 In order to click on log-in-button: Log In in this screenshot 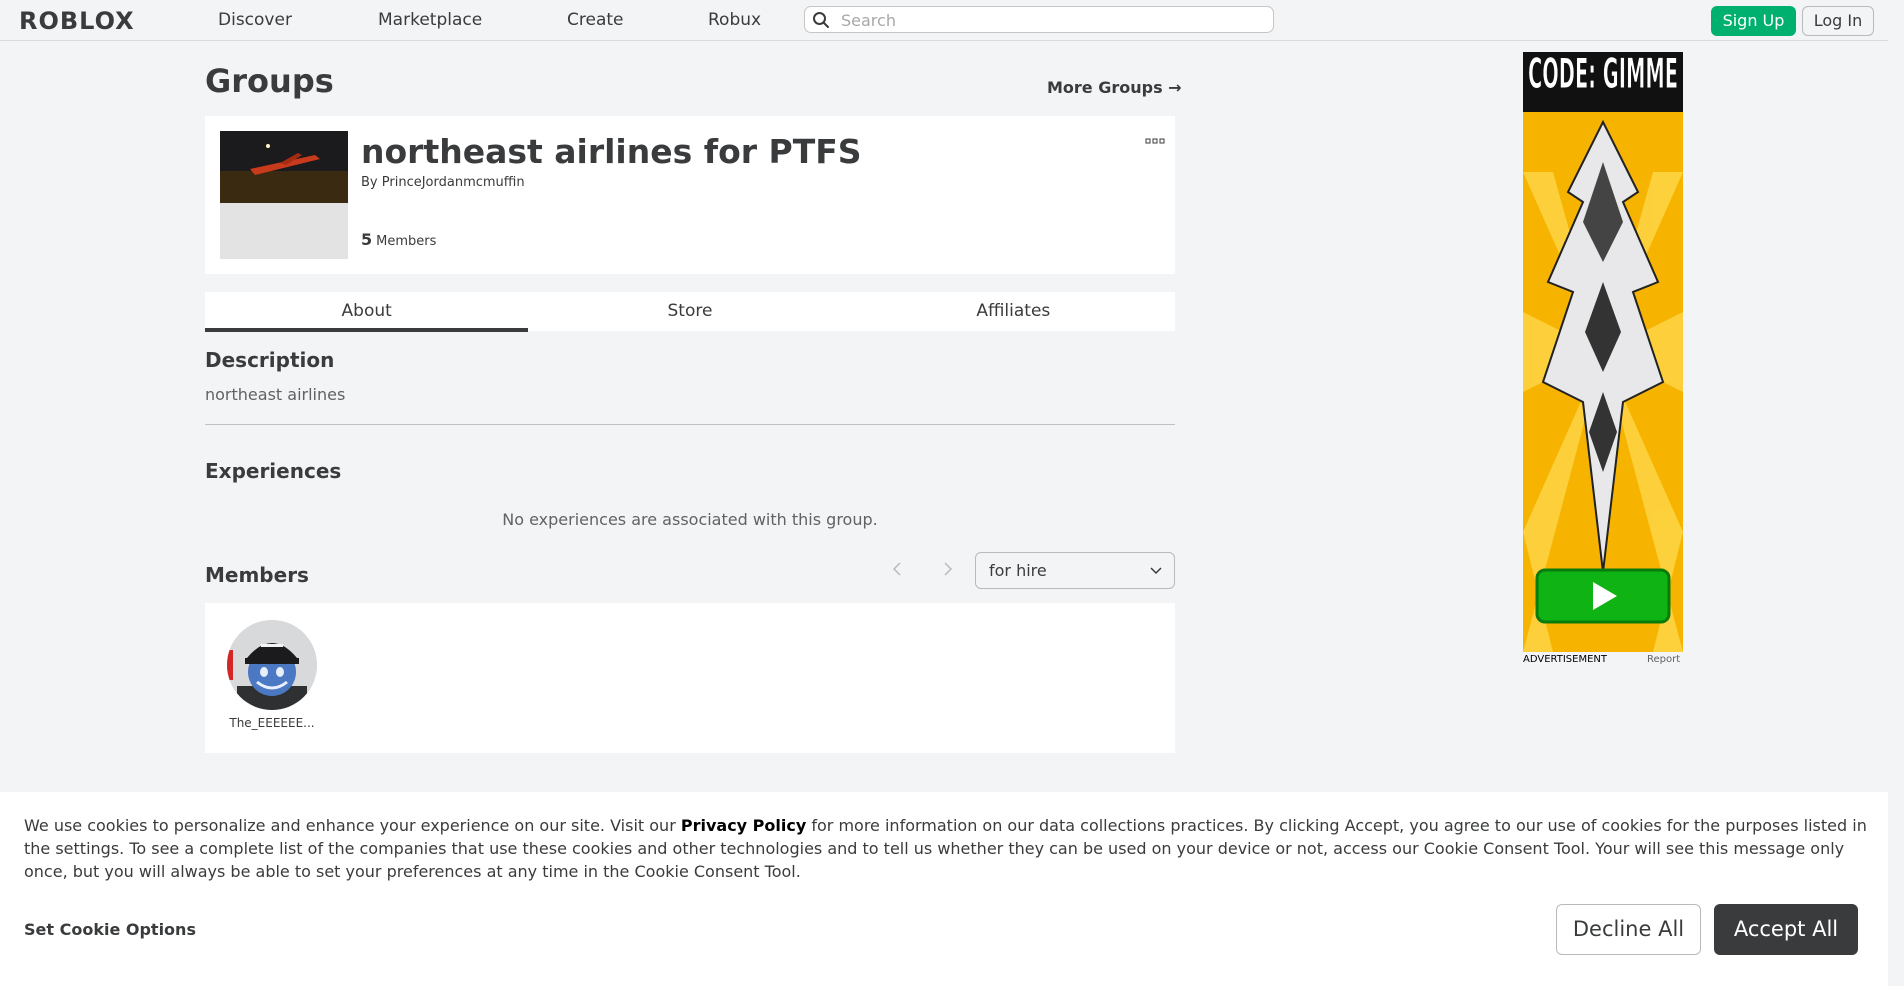, I will do `click(1838, 21)`.